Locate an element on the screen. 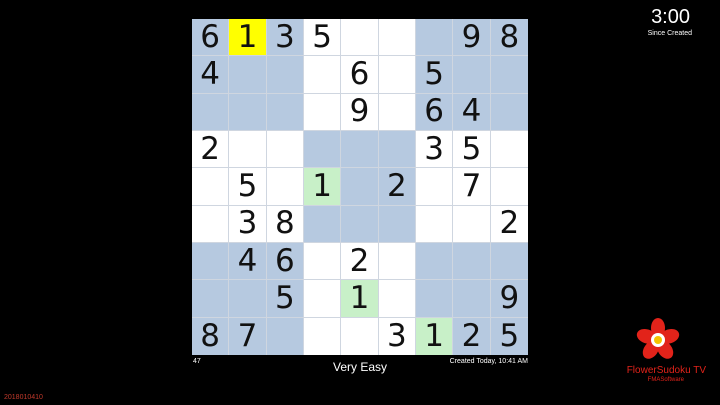  sudoku-cell-r1c8: 9 is located at coordinates (472, 38).